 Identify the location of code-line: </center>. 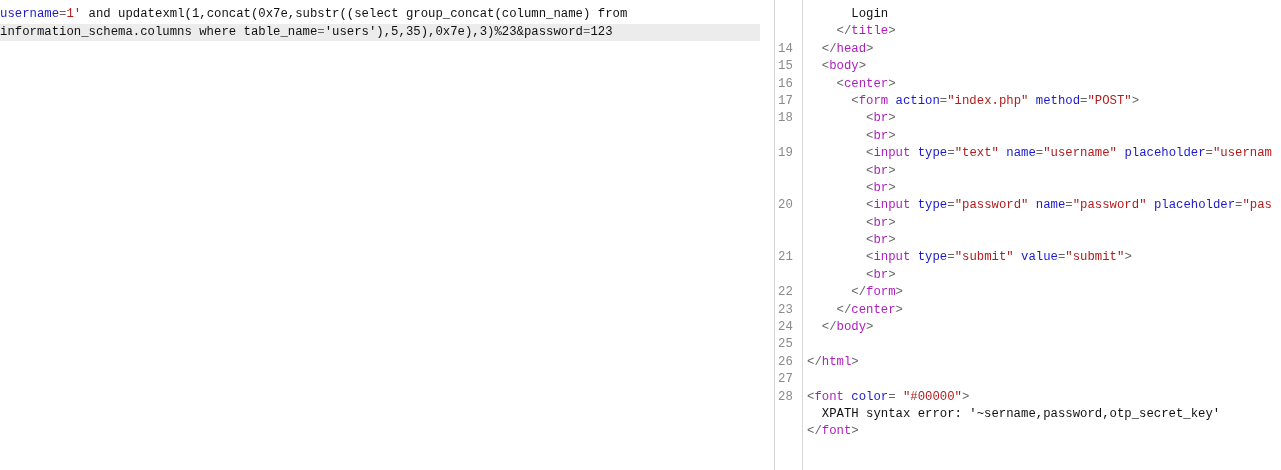
(869, 310).